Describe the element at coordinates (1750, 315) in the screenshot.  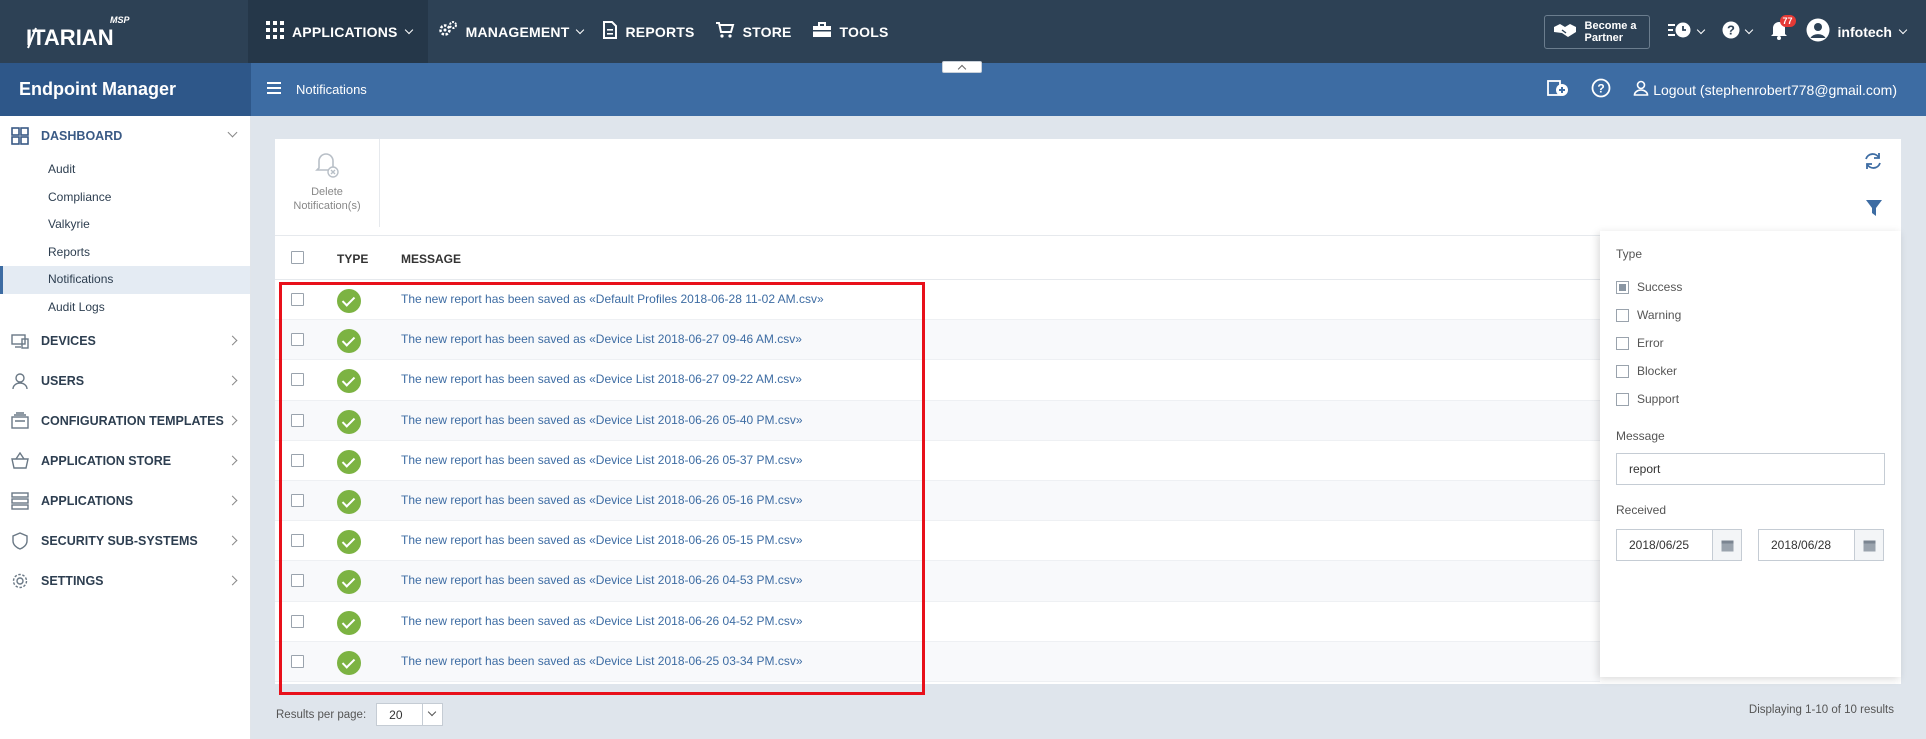
I see `filter-type-warning: Warning` at that location.